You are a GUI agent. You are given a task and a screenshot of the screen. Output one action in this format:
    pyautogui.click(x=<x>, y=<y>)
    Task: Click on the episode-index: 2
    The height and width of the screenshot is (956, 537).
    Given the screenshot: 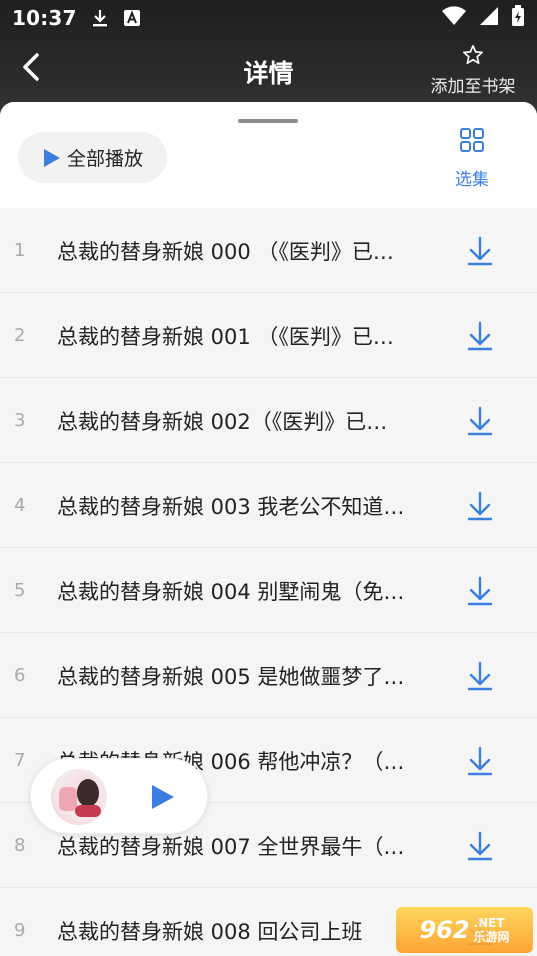 What is the action you would take?
    pyautogui.click(x=20, y=335)
    